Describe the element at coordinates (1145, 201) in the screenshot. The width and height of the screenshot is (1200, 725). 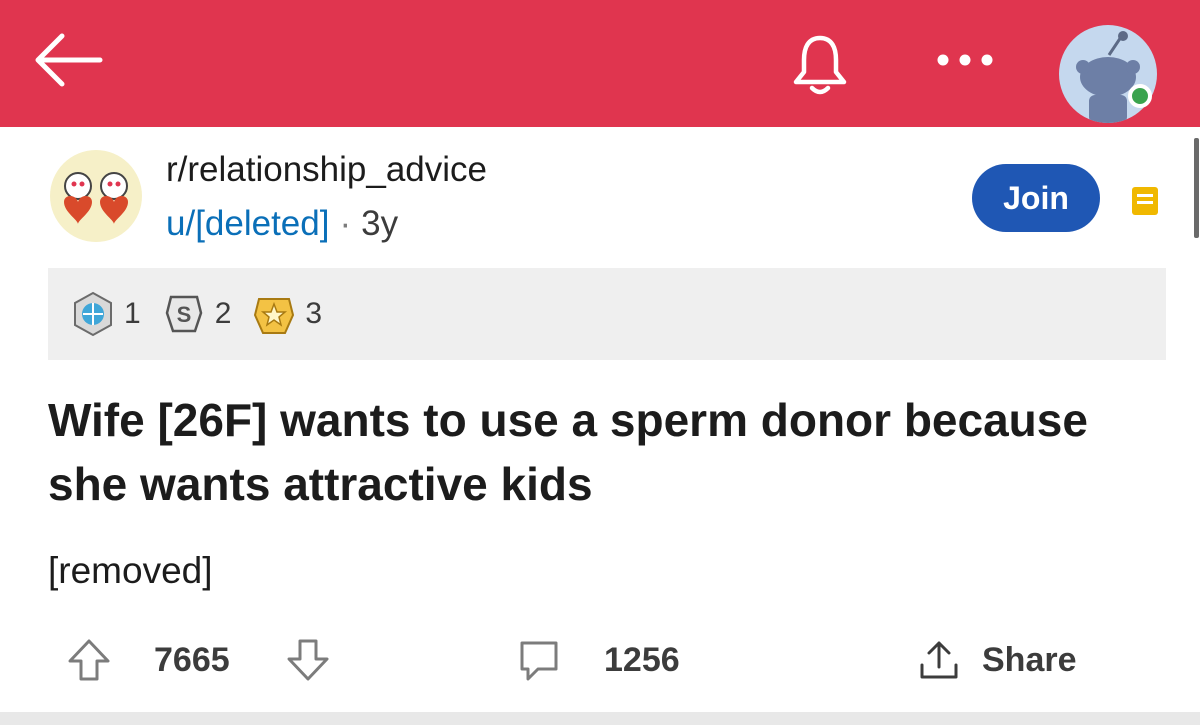
I see `save-icon` at that location.